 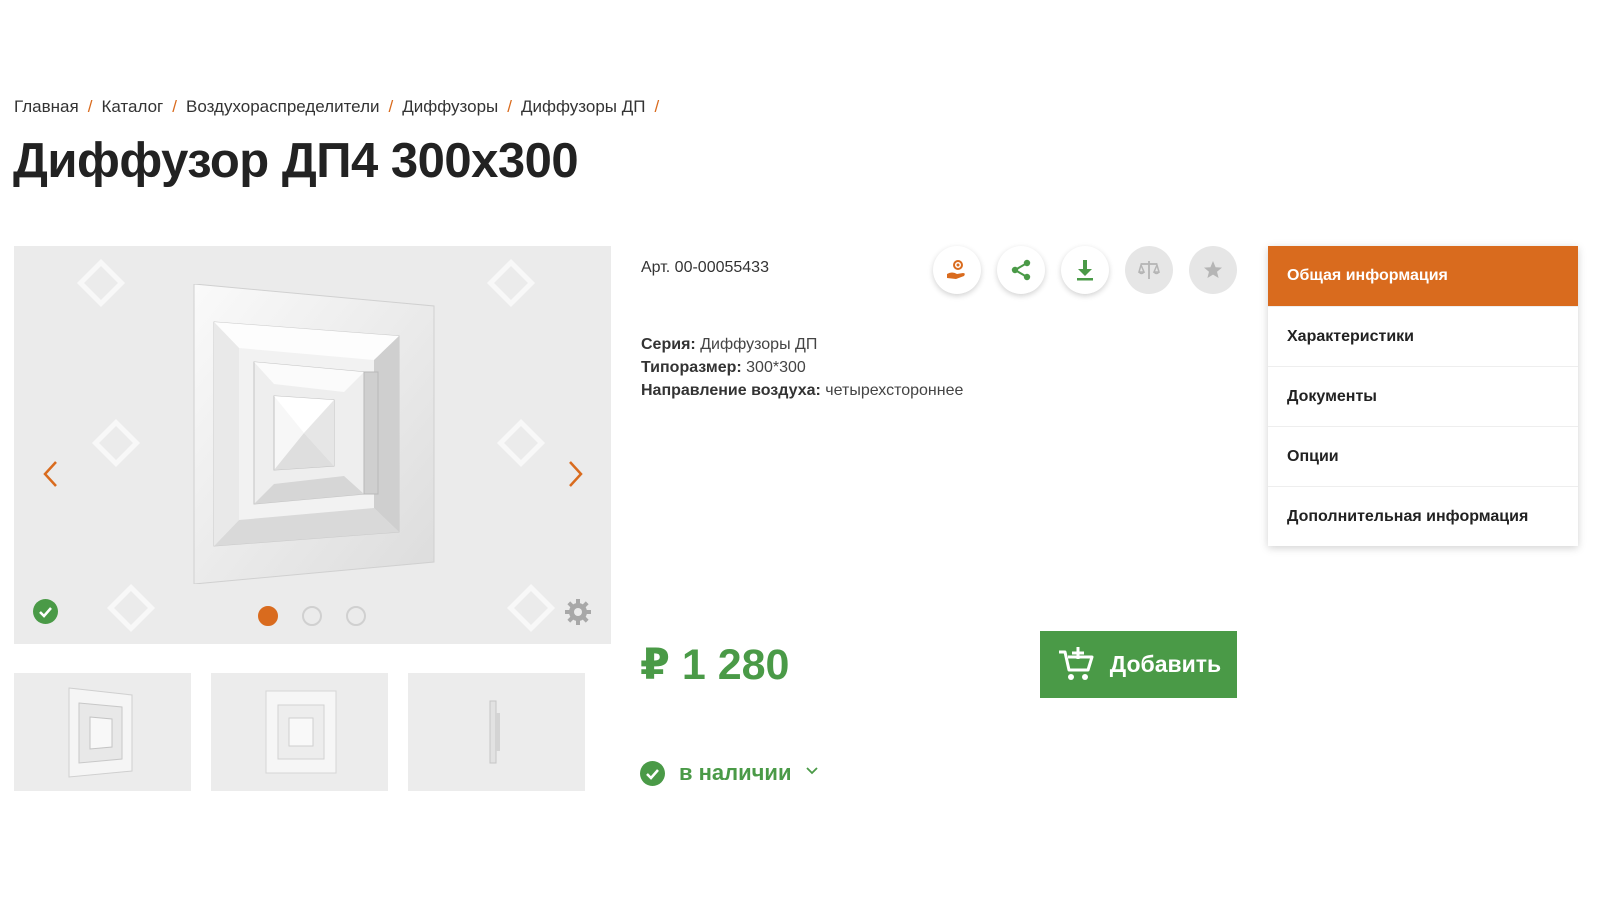 I want to click on spec-row: Направление воздуха: четырехстороннее, so click(x=802, y=390).